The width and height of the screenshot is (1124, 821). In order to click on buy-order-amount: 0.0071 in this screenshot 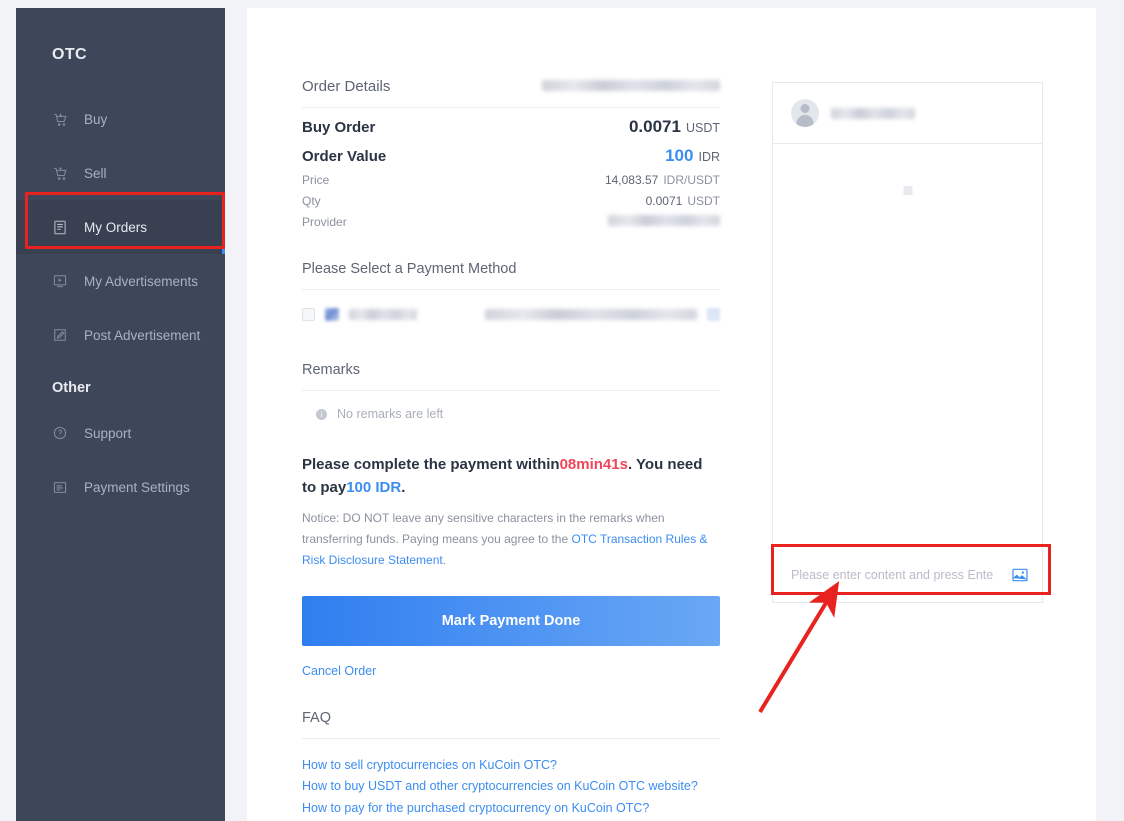, I will do `click(654, 126)`.